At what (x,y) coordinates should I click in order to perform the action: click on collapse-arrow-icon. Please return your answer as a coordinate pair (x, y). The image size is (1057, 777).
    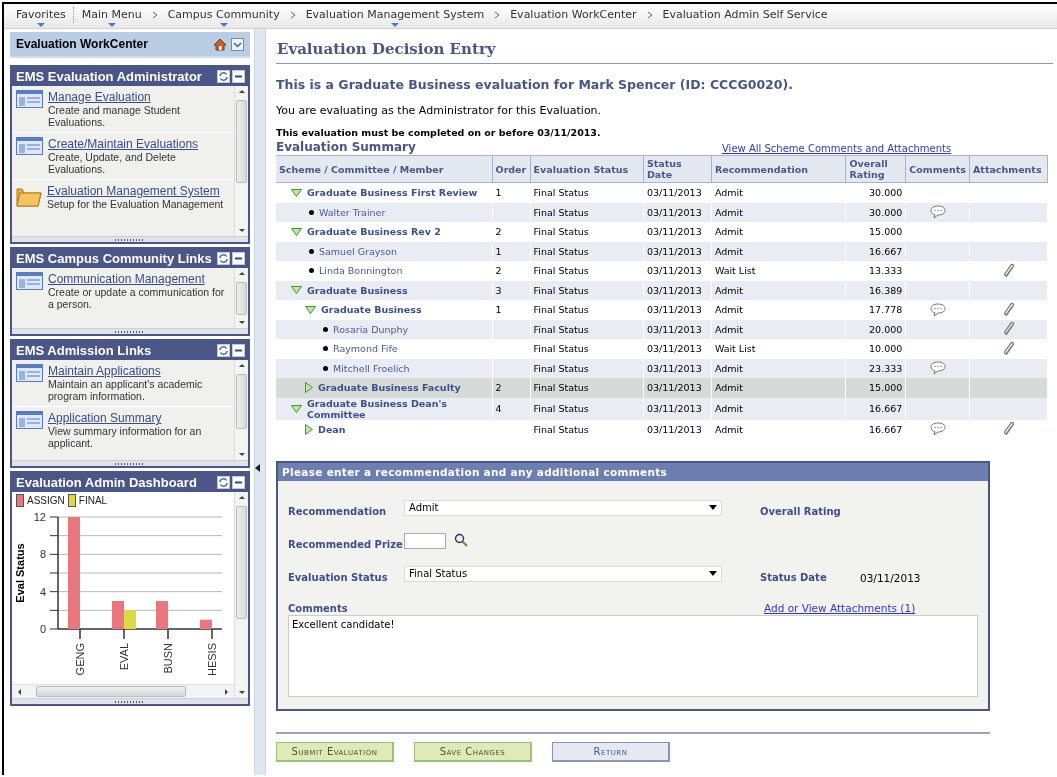
    Looking at the image, I should click on (257, 468).